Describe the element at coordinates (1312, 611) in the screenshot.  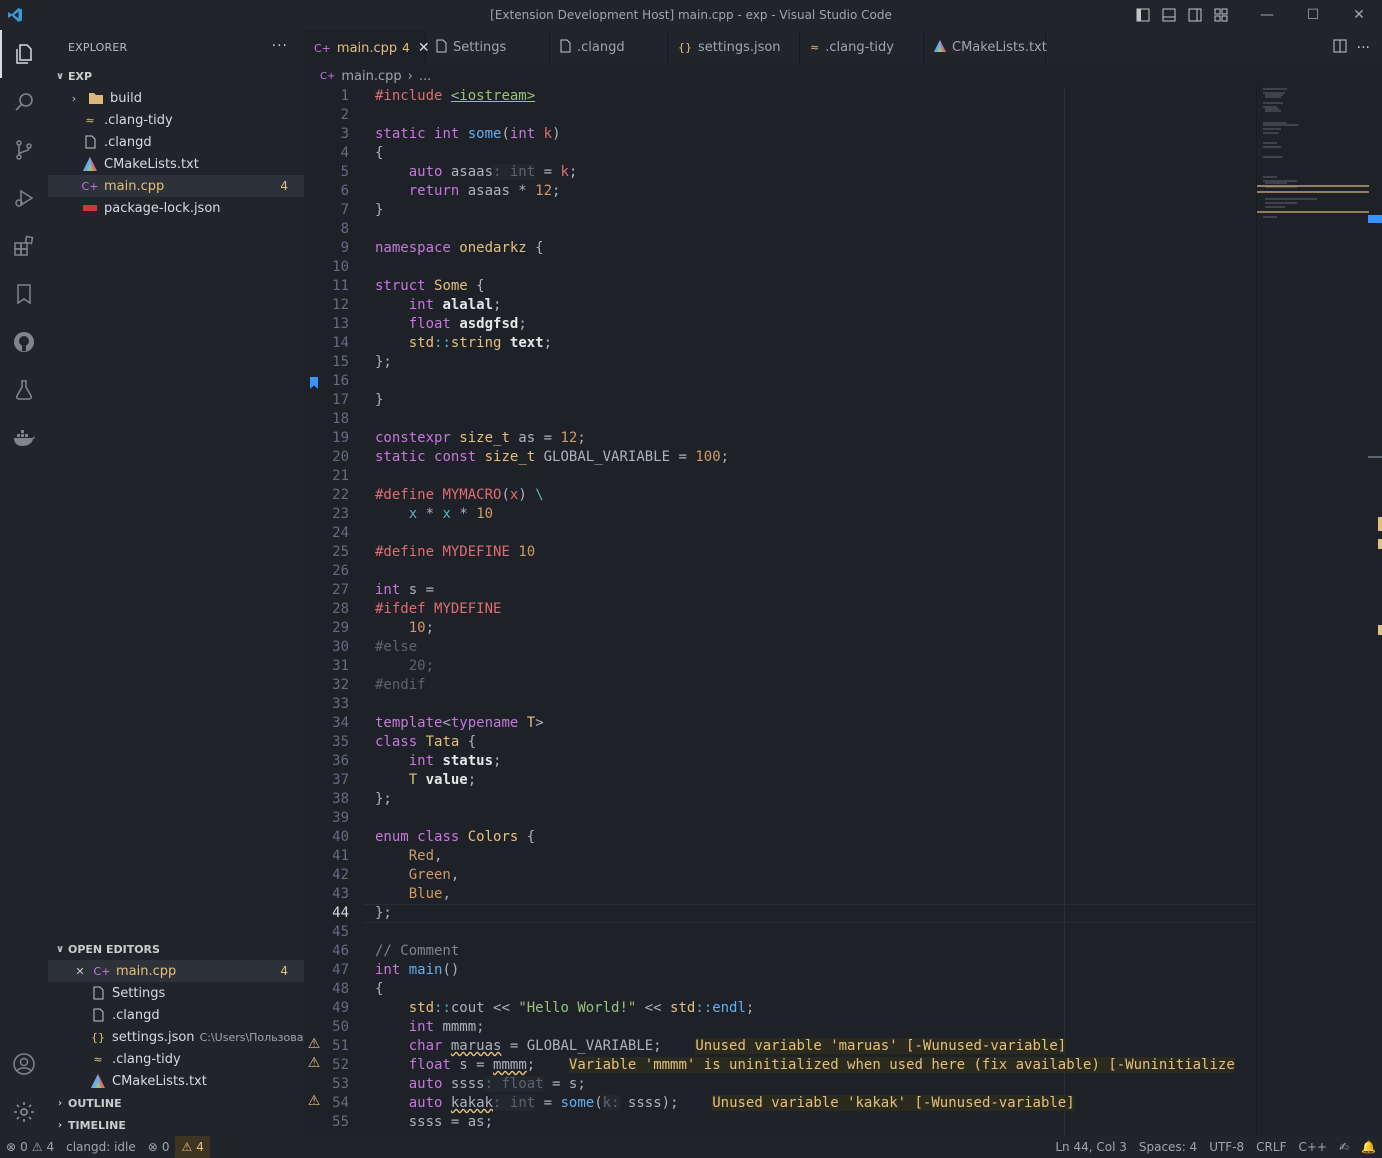
I see `minimap` at that location.